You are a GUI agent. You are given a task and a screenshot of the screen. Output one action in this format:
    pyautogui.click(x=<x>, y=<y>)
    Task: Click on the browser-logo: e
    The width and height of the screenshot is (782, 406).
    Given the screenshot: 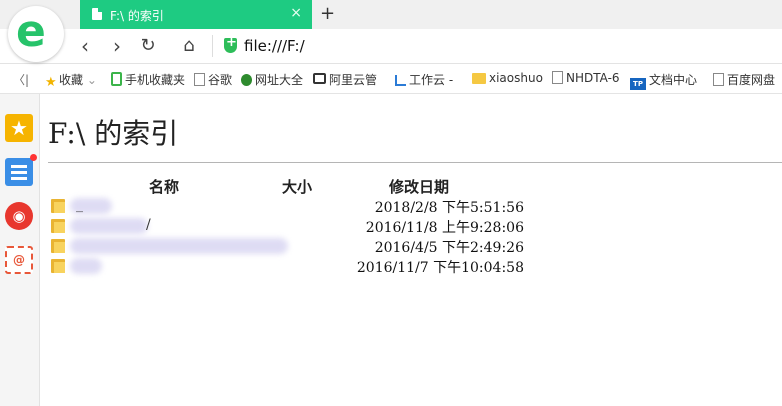 What is the action you would take?
    pyautogui.click(x=36, y=34)
    